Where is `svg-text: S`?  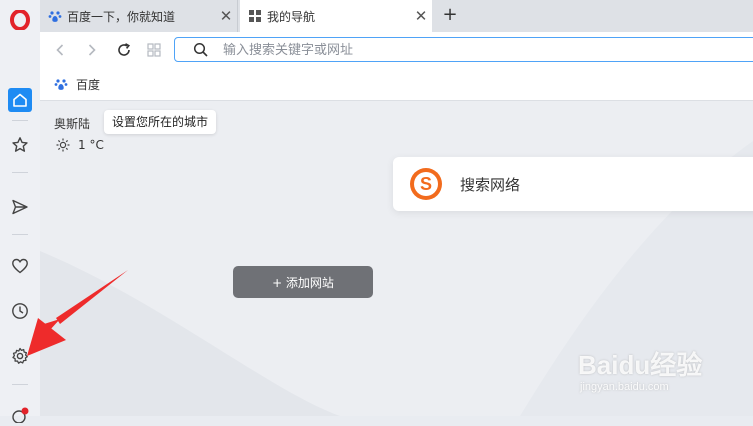
svg-text: S is located at coordinates (426, 184).